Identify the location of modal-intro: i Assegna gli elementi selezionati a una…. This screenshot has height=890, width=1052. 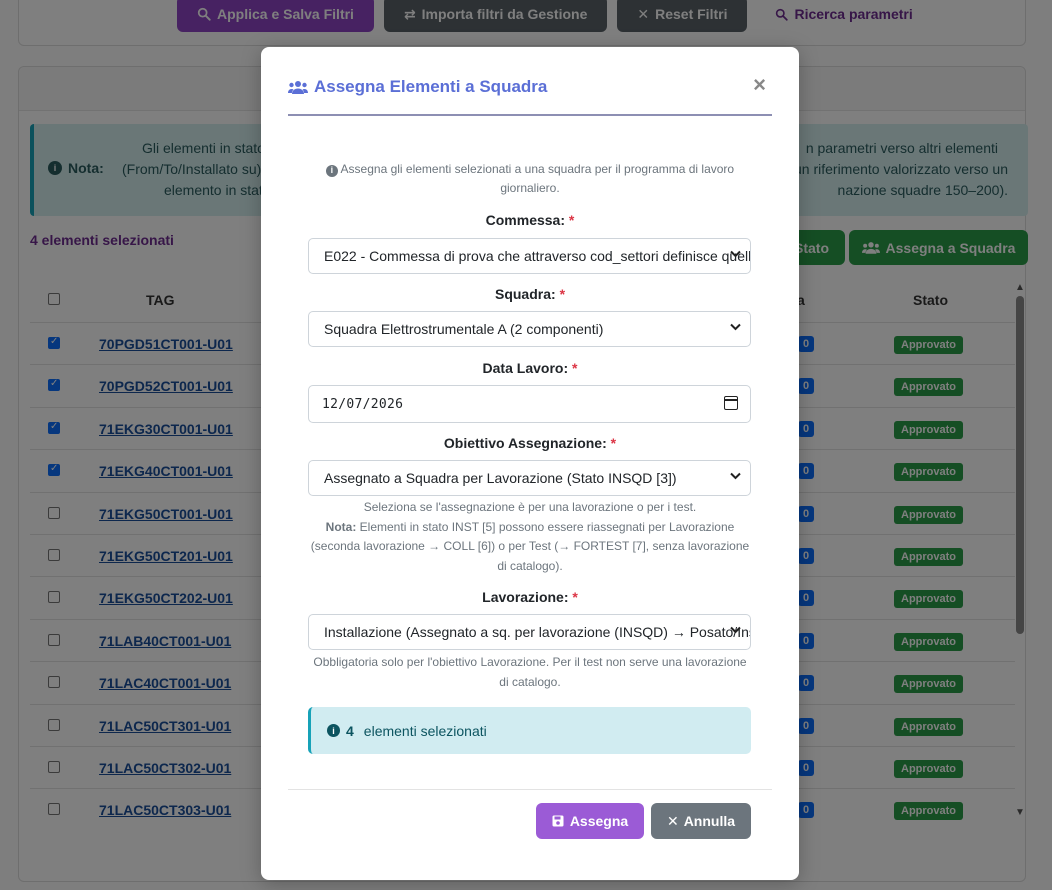
(530, 179).